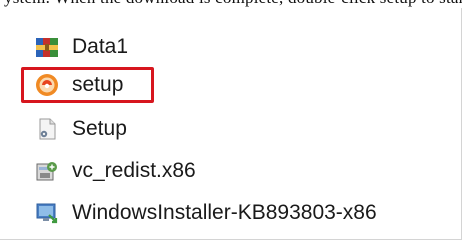 The height and width of the screenshot is (240, 462). What do you see at coordinates (47, 47) in the screenshot?
I see `winrar-archive-icon` at bounding box center [47, 47].